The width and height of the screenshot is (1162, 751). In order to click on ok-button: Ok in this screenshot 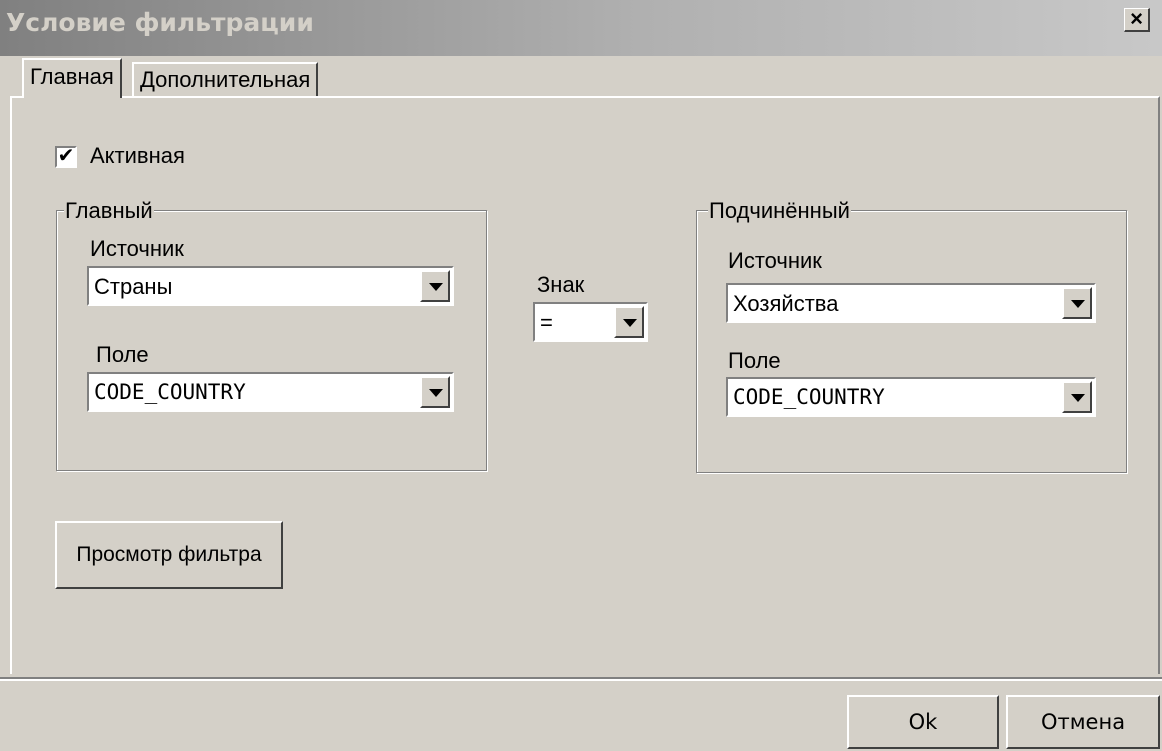, I will do `click(923, 722)`.